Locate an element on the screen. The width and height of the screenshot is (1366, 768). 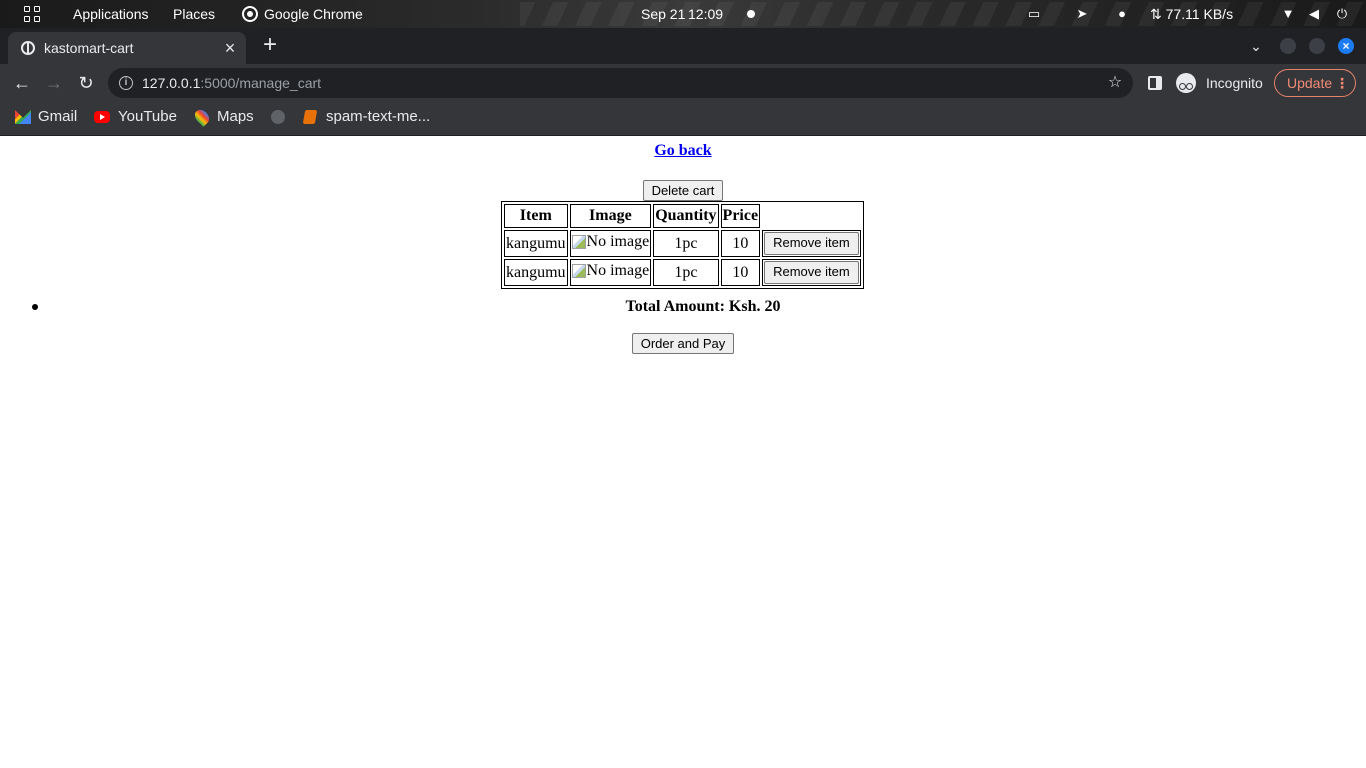
url-host: 127.0.0.1 is located at coordinates (171, 83).